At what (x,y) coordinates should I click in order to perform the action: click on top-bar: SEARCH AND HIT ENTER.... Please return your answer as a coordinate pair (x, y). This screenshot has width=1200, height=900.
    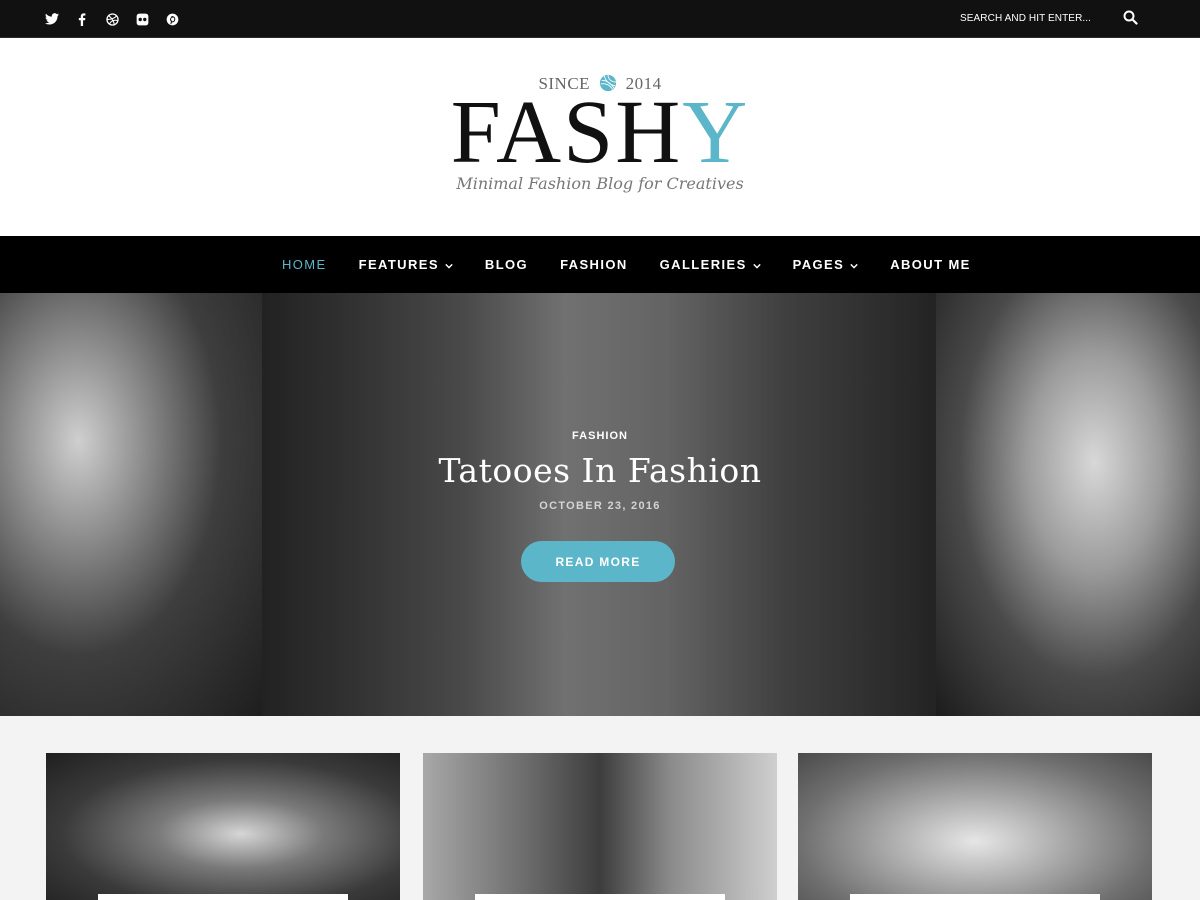
    Looking at the image, I should click on (600, 19).